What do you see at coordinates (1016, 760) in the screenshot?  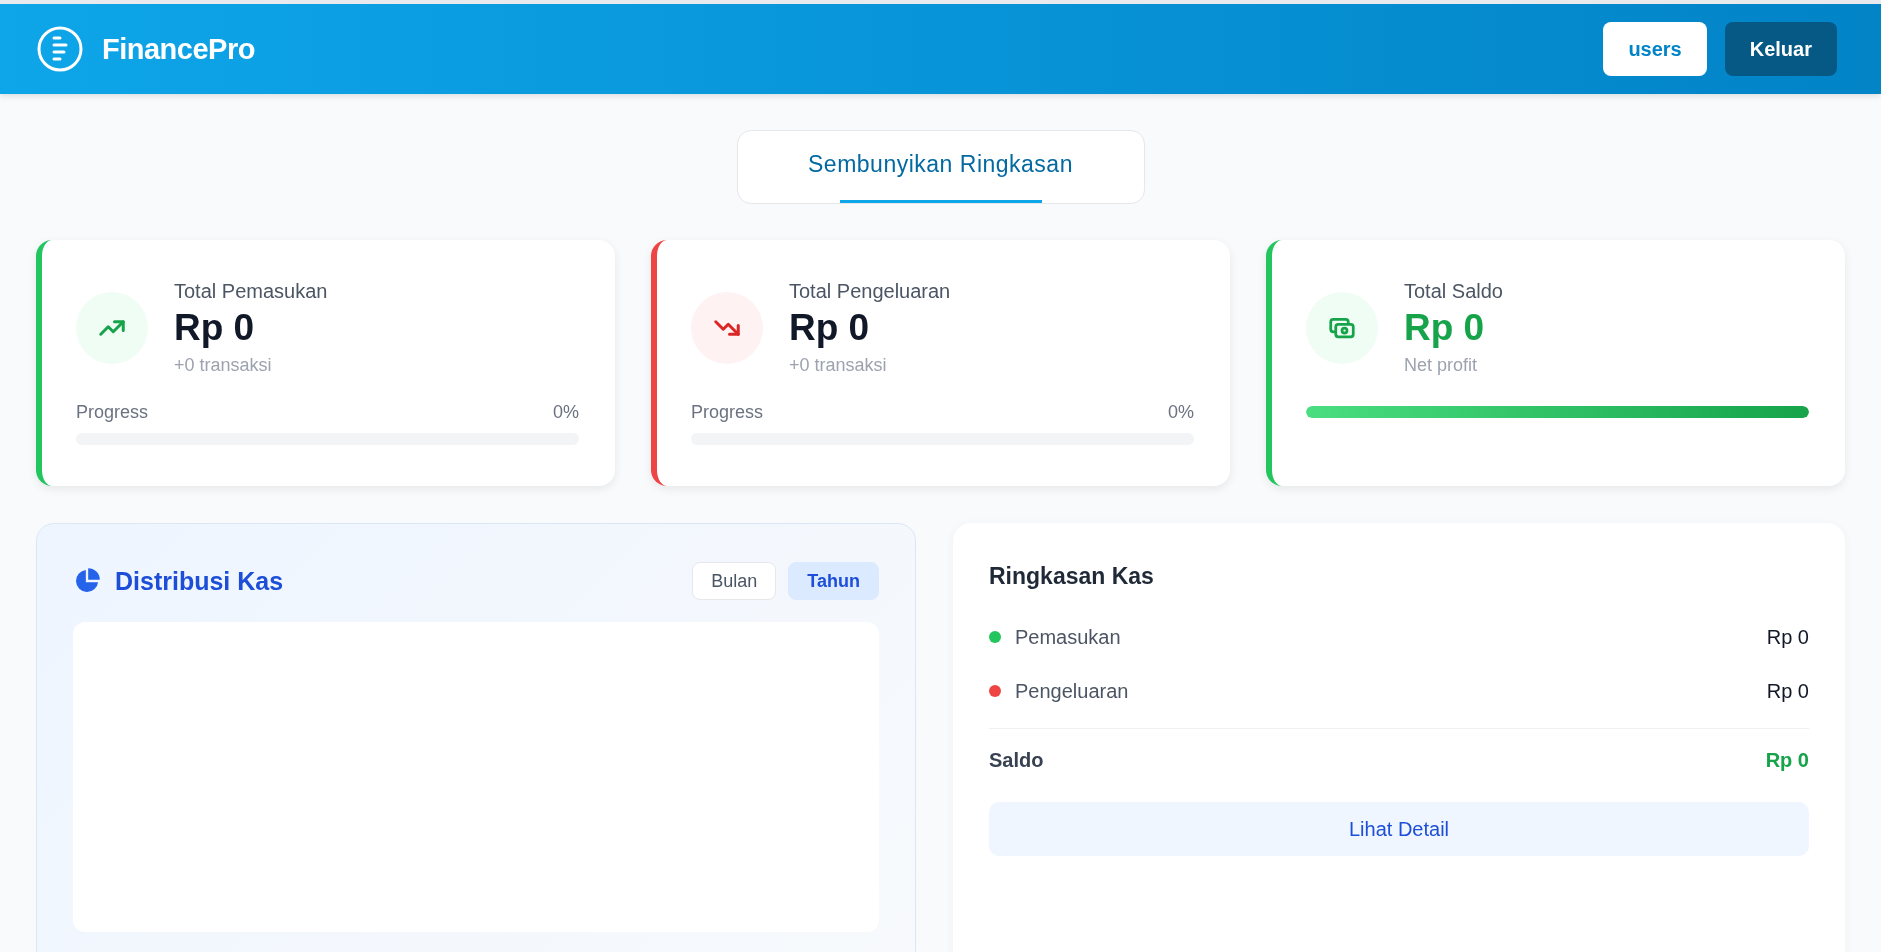 I see `balance-label: Saldo` at bounding box center [1016, 760].